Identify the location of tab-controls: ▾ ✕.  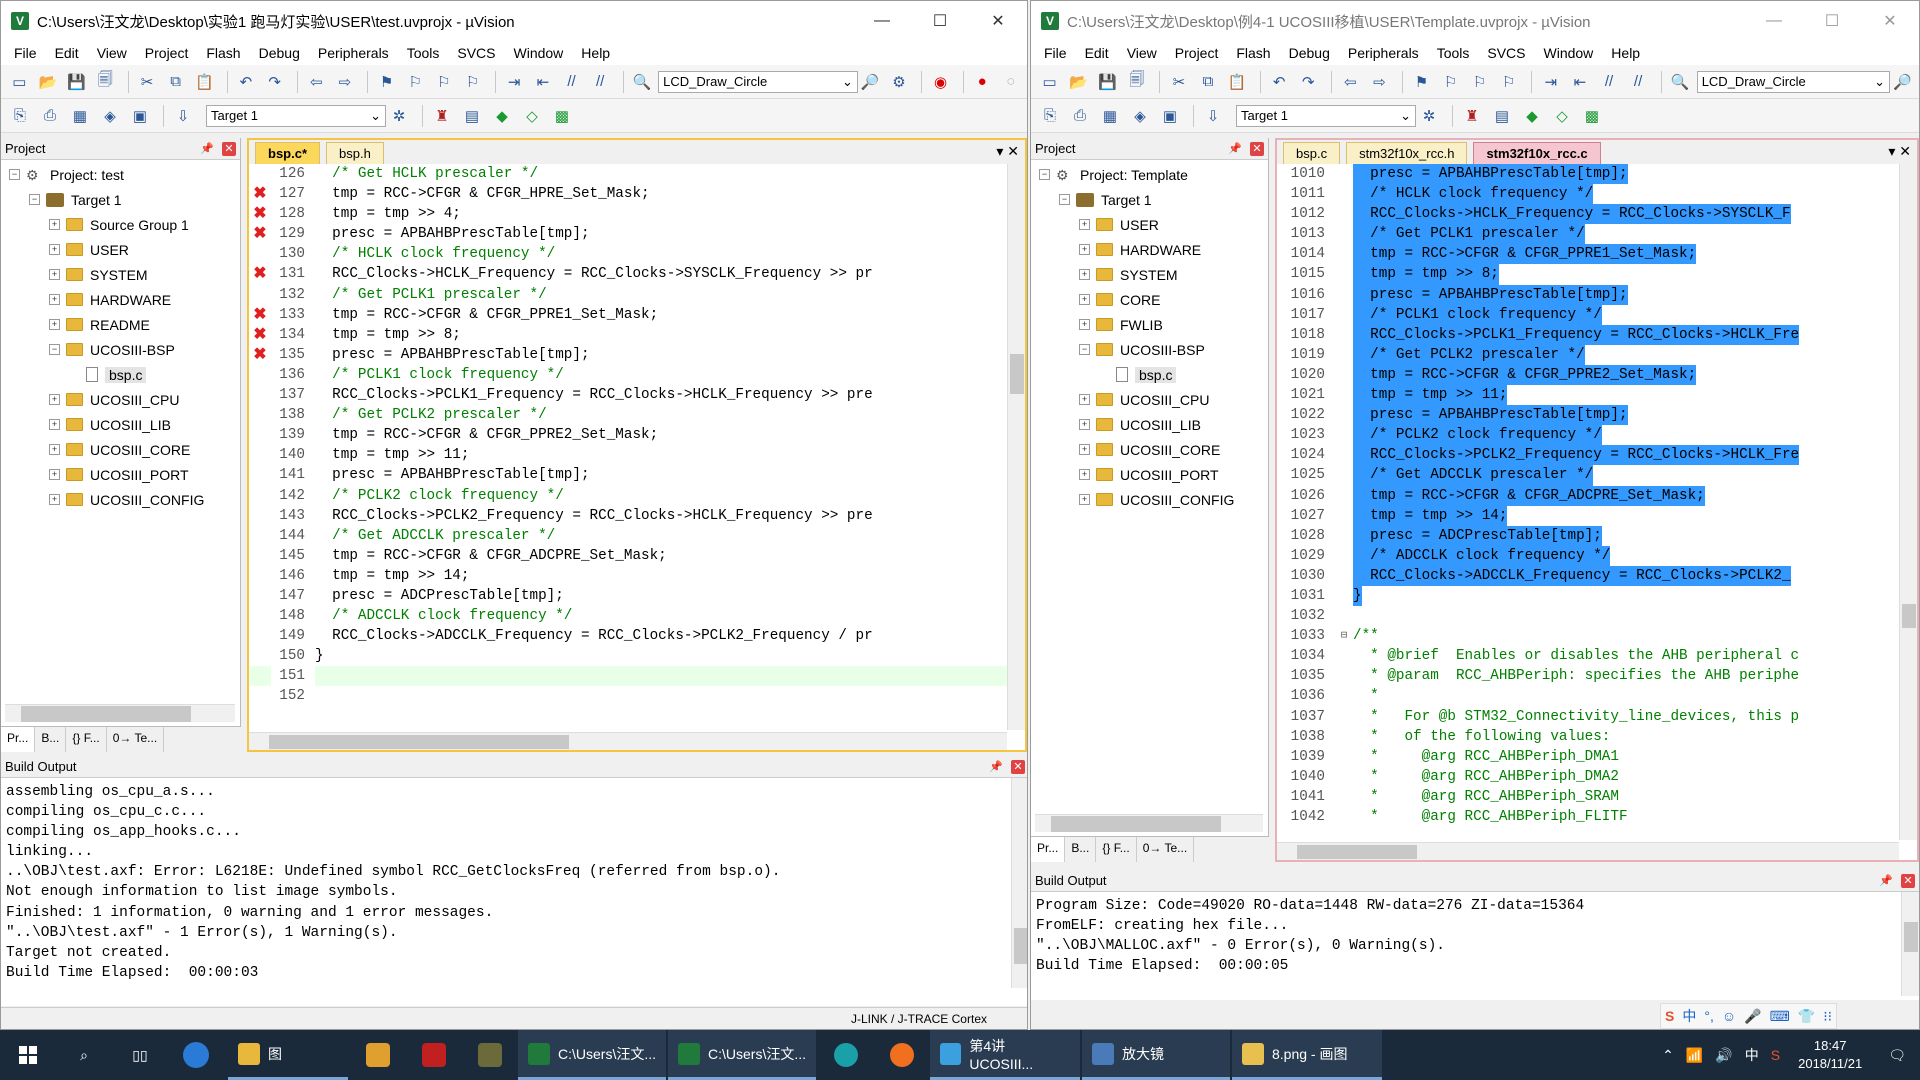
(1007, 151).